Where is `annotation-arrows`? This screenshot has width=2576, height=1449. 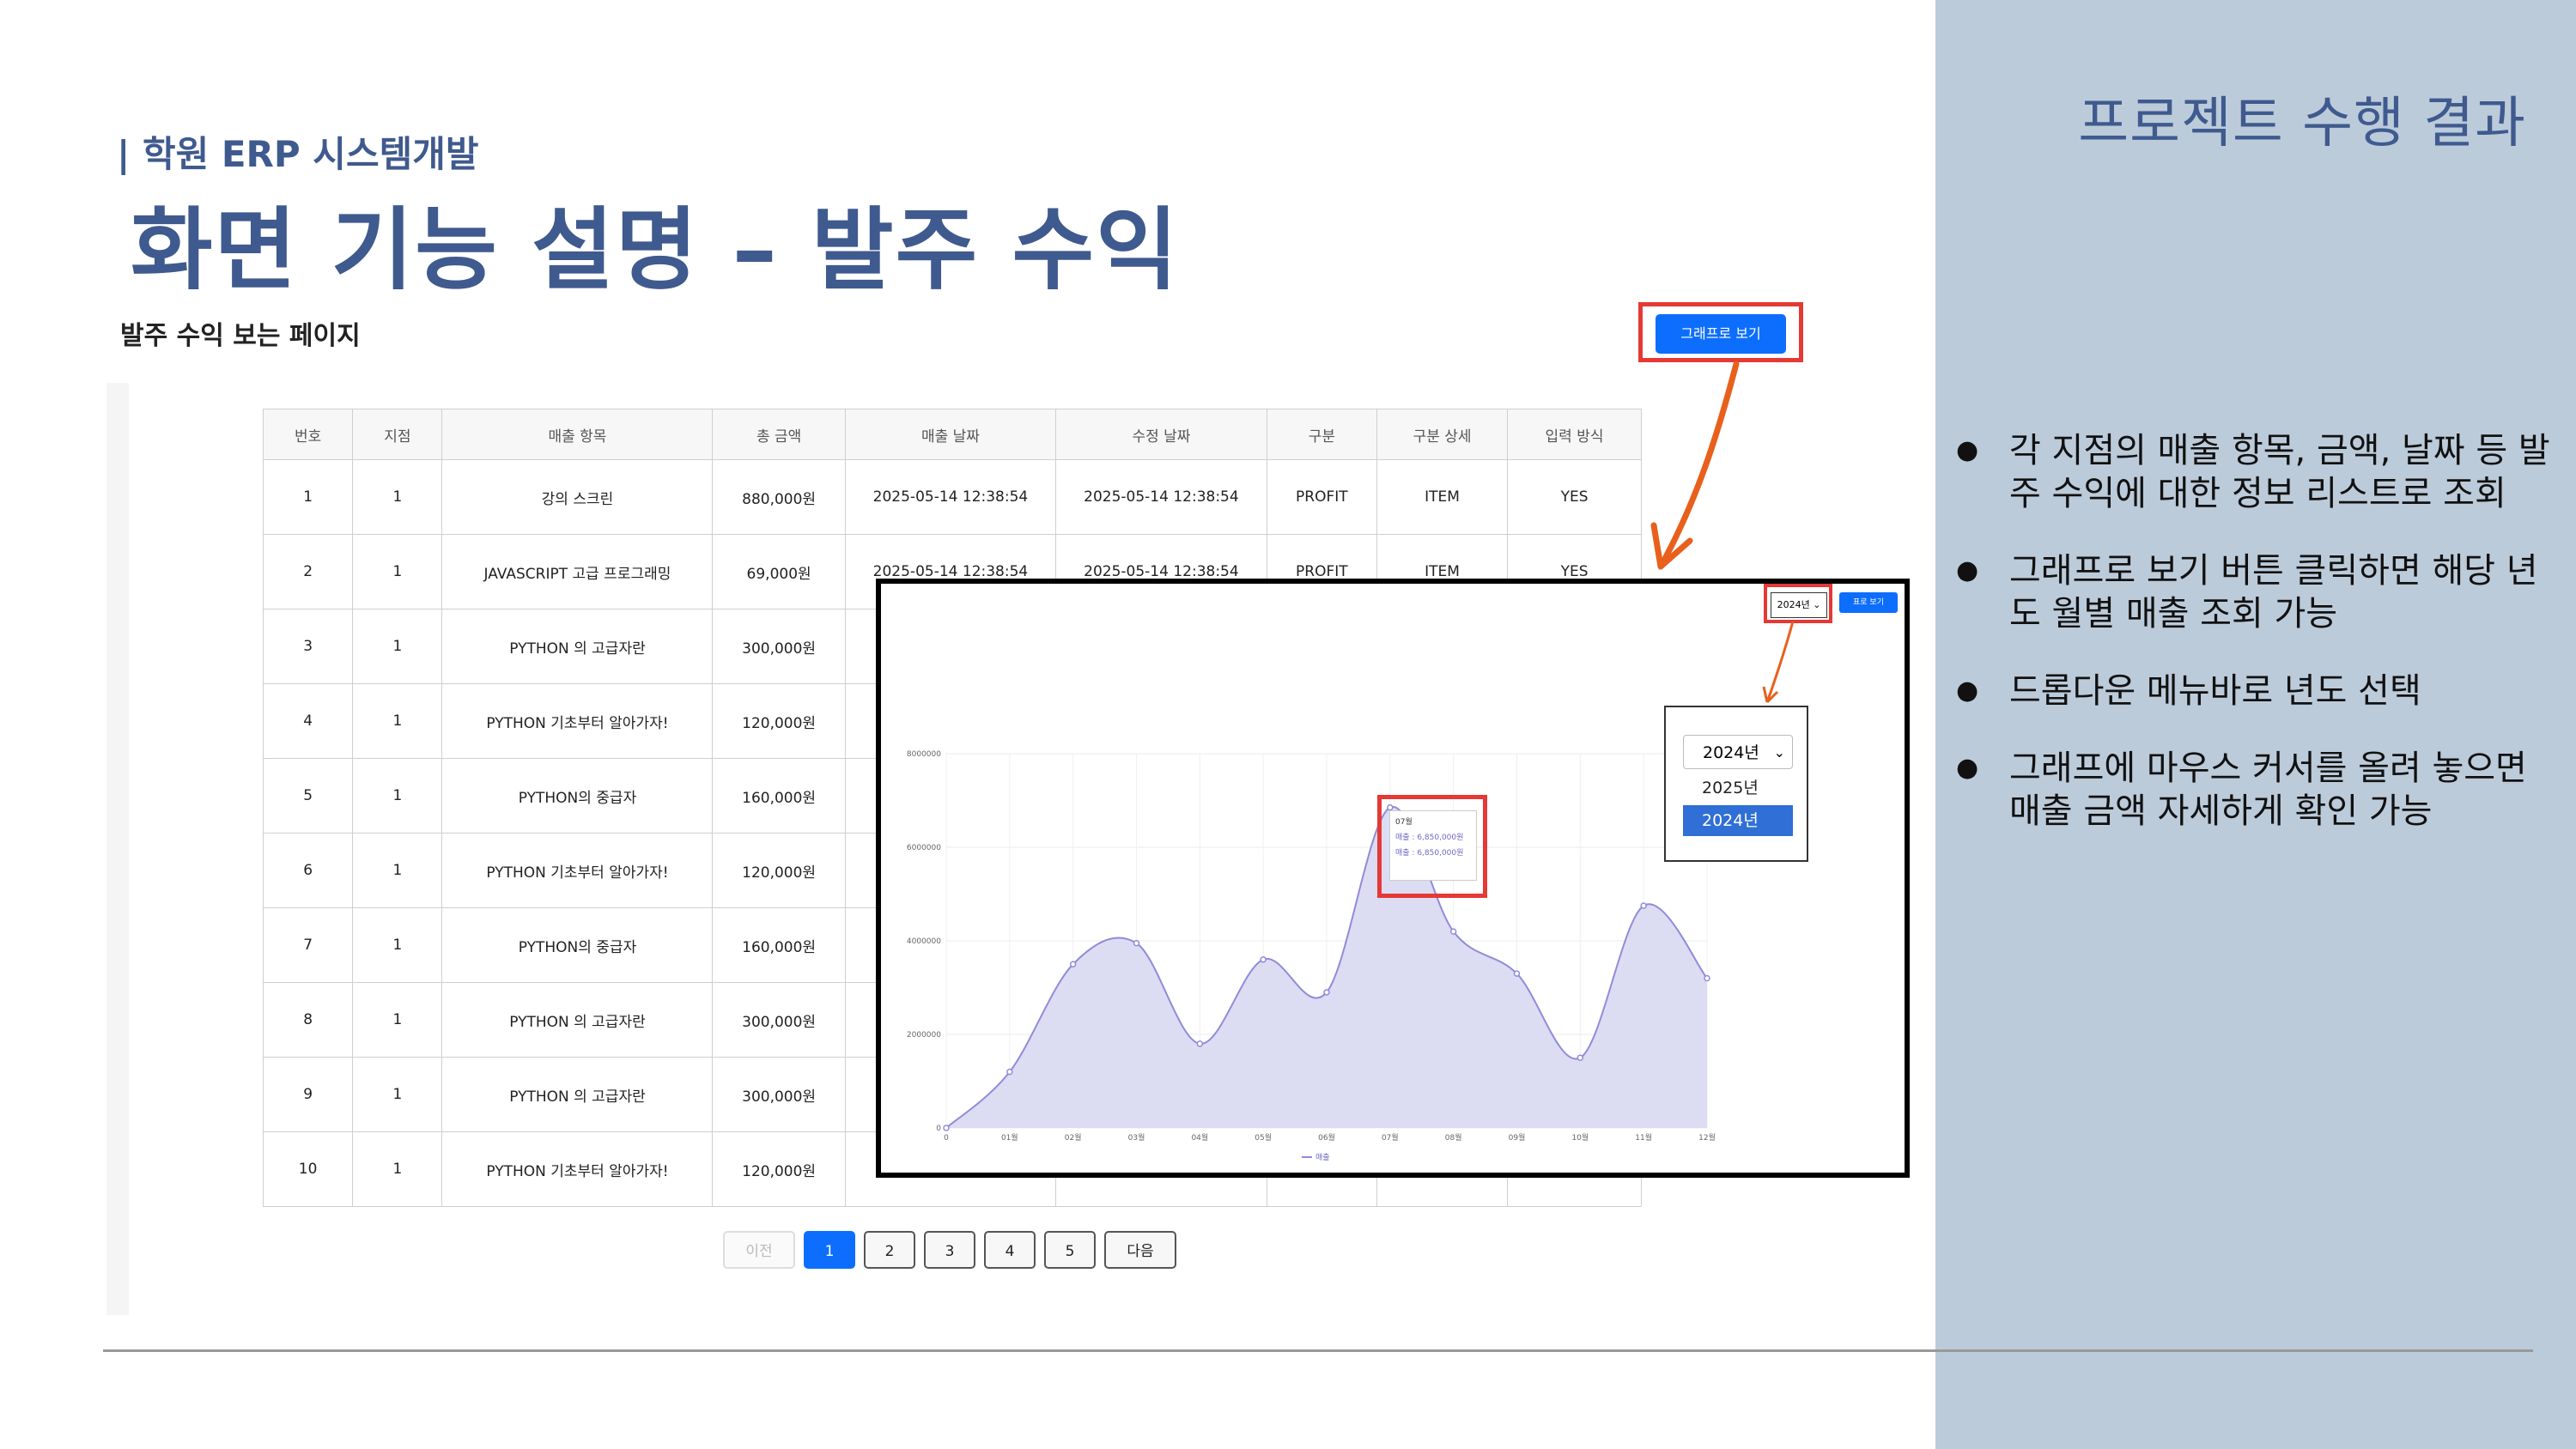
annotation-arrows is located at coordinates (1722, 532).